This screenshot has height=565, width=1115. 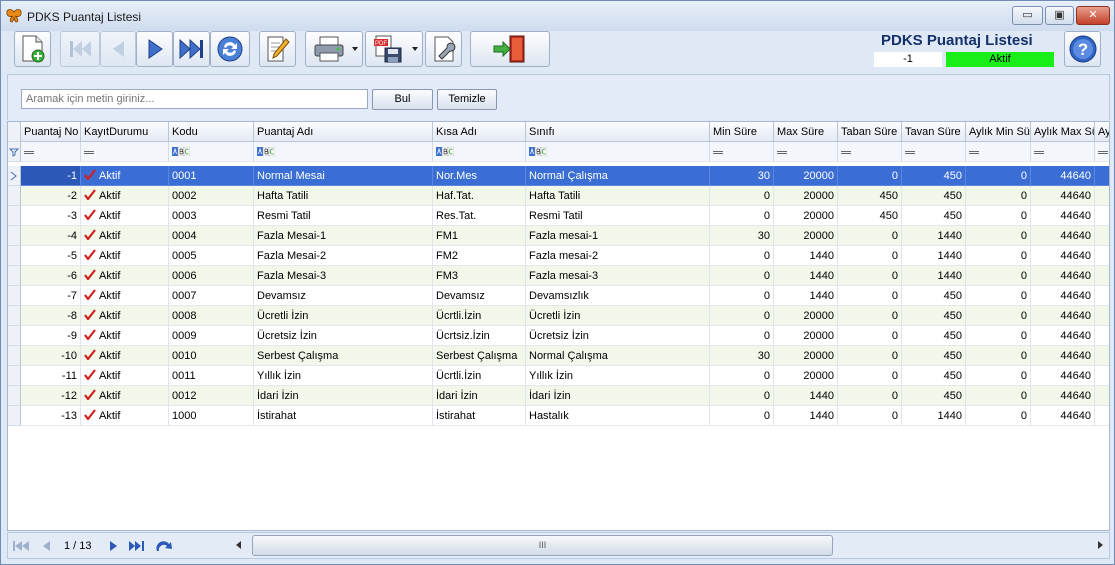 I want to click on column-header: Ay, so click(x=1102, y=132).